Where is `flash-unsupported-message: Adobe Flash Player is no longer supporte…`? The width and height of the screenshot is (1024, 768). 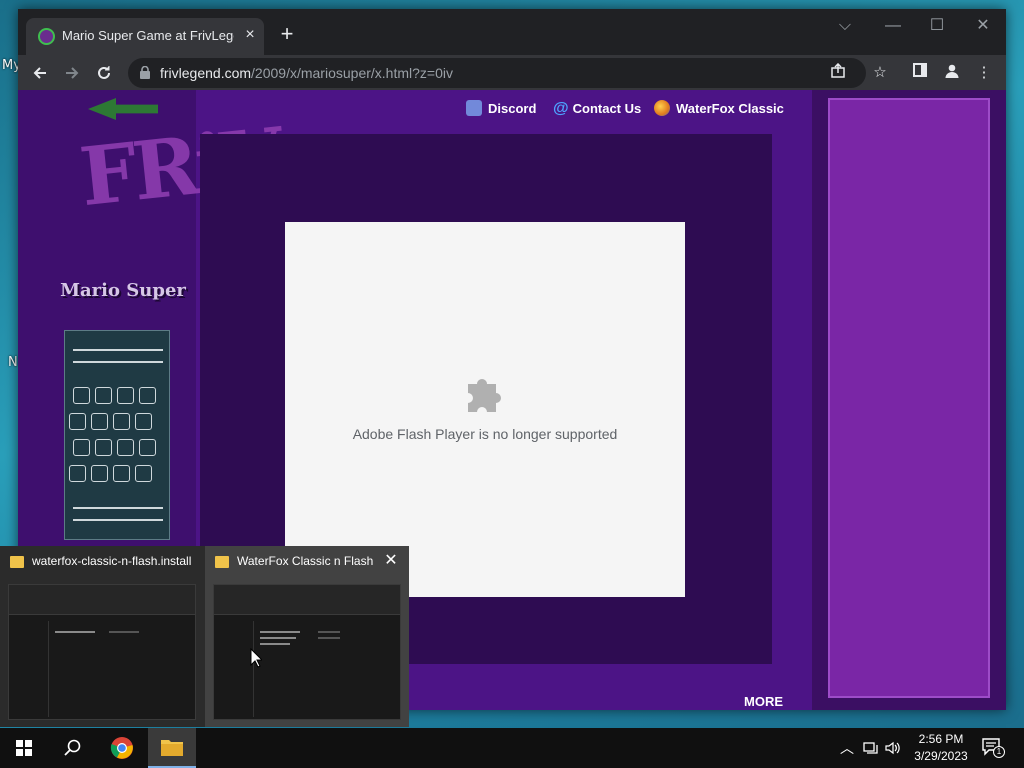
flash-unsupported-message: Adobe Flash Player is no longer supporte… is located at coordinates (485, 434).